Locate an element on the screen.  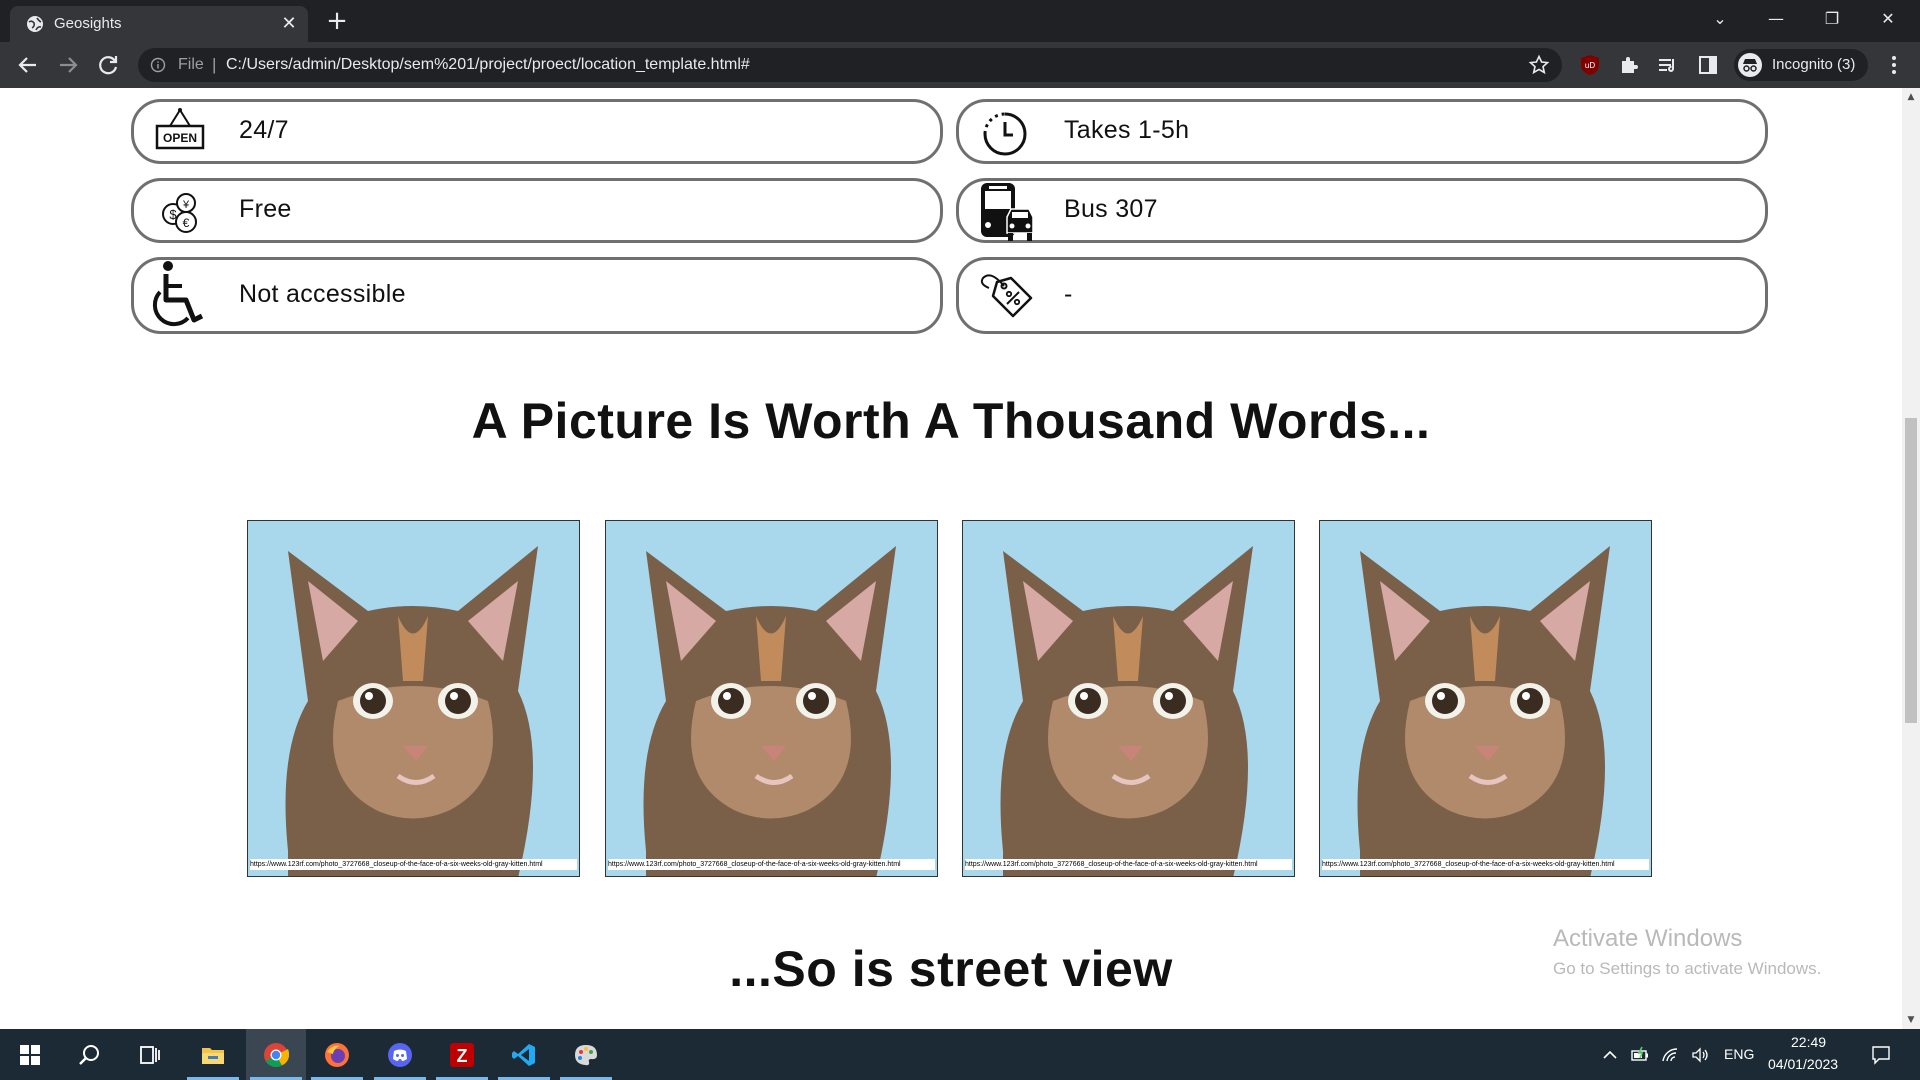
chevron-up-icon is located at coordinates (1610, 1055).